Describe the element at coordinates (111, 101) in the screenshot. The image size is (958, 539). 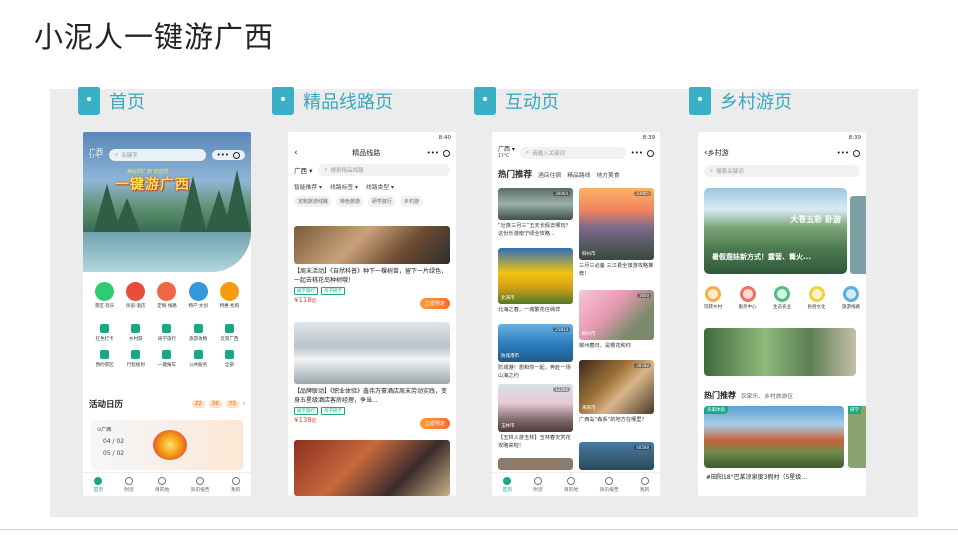
I see `section-label-home: 首页` at that location.